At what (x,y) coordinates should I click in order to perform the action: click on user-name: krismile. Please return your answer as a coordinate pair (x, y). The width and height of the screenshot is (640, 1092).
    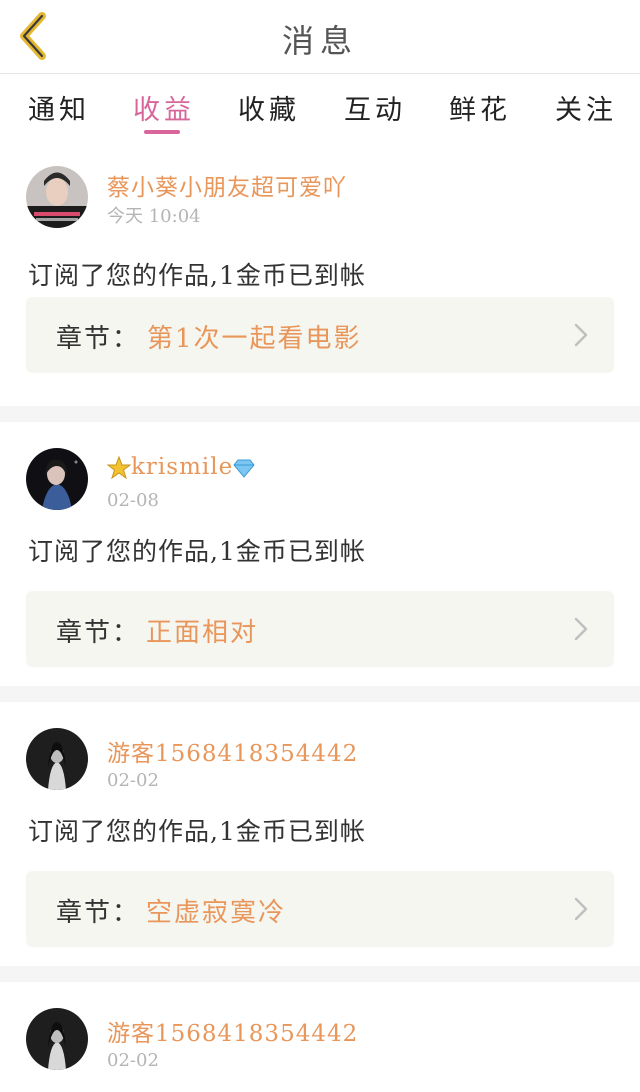
    Looking at the image, I should click on (182, 467).